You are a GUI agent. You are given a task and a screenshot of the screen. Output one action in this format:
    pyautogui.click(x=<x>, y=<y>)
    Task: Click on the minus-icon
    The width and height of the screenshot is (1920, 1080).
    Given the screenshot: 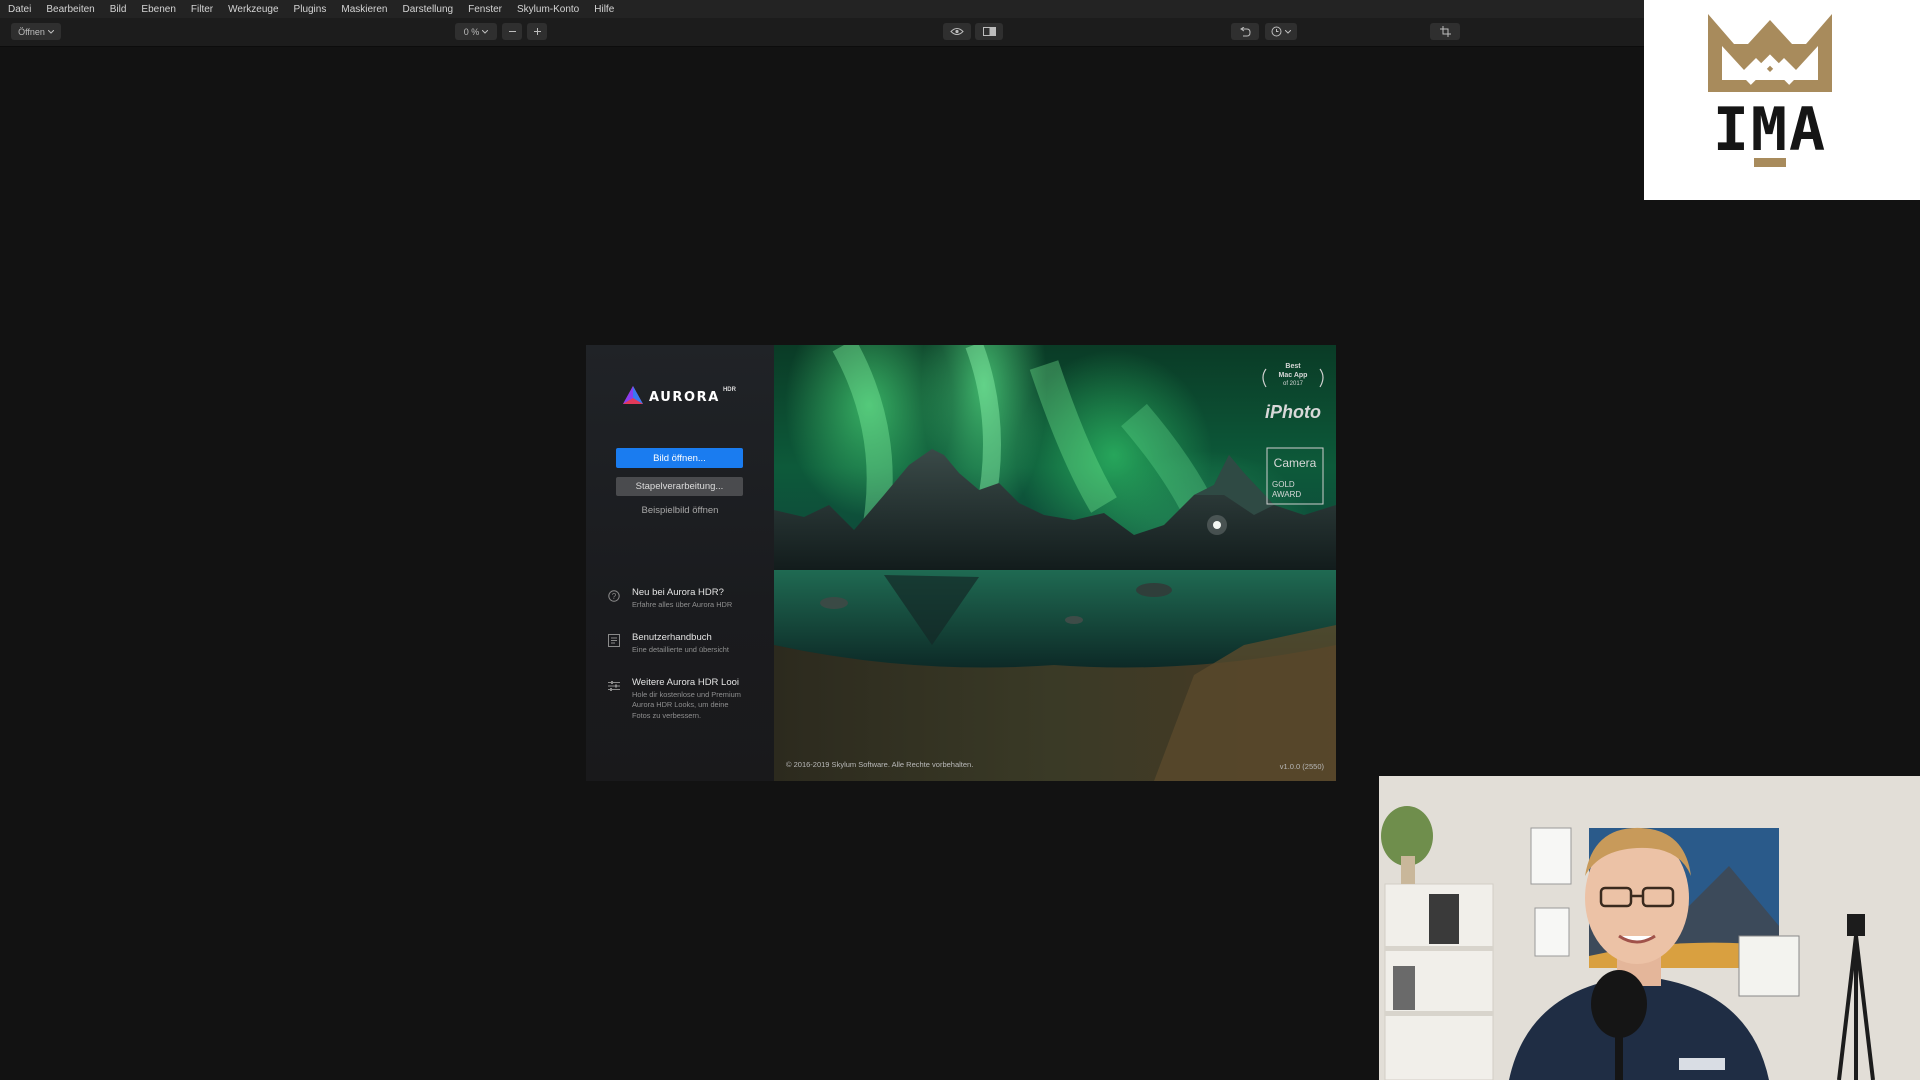 What is the action you would take?
    pyautogui.click(x=512, y=31)
    